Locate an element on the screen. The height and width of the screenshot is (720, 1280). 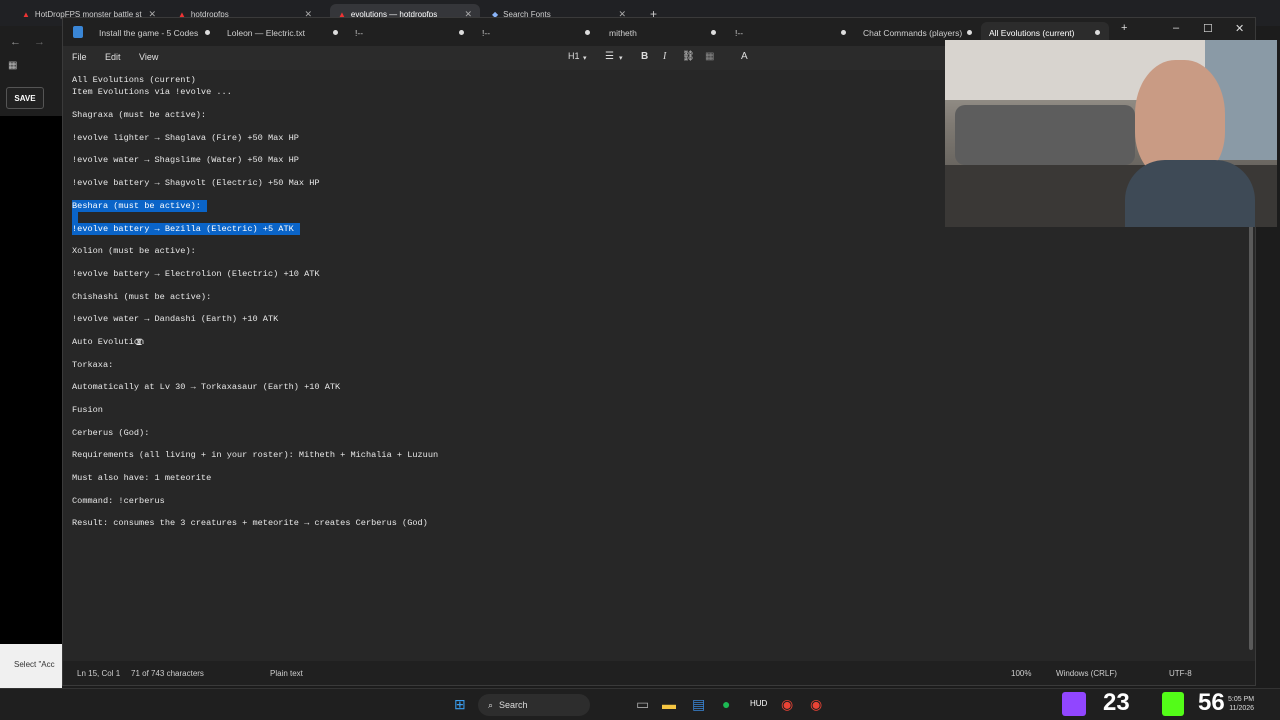
editor-line: Command: !cerberus is located at coordinates (118, 501).